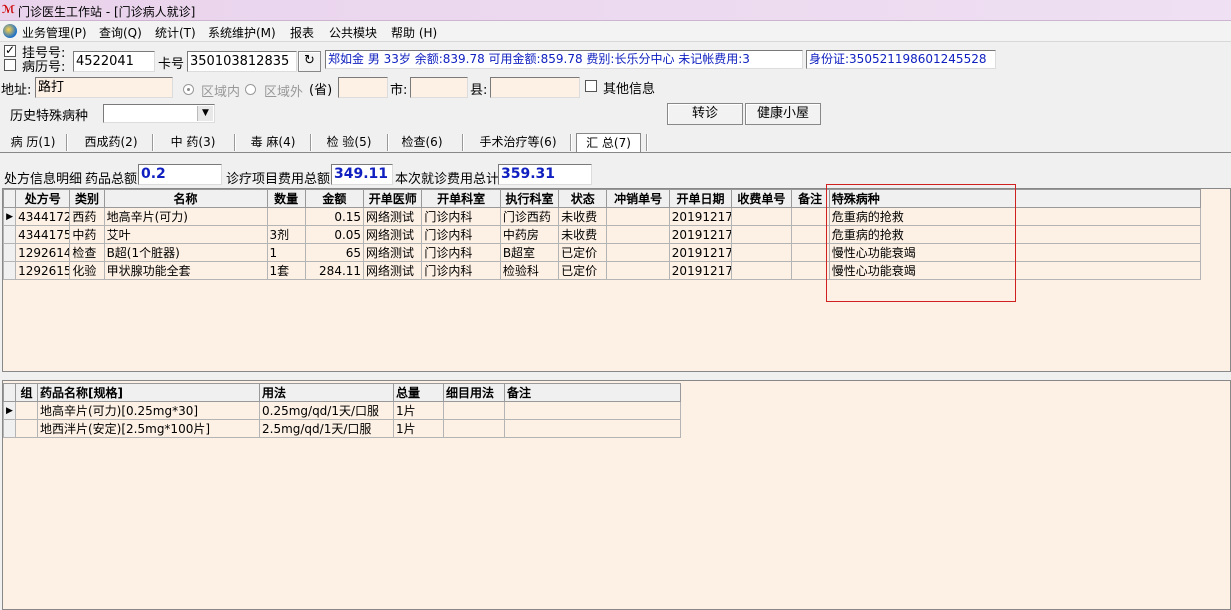 This screenshot has height=610, width=1231. What do you see at coordinates (286, 252) in the screenshot?
I see `table-cell: 1` at bounding box center [286, 252].